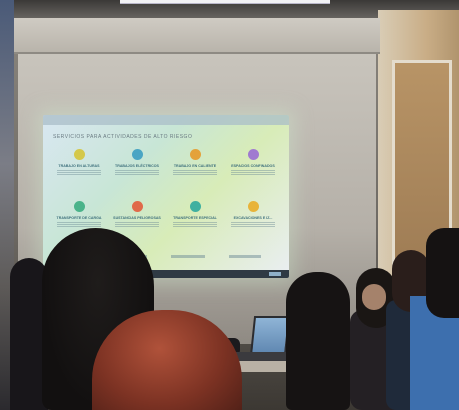  I want to click on service-tile: ESPACIOS CONFINADOS, so click(253, 171).